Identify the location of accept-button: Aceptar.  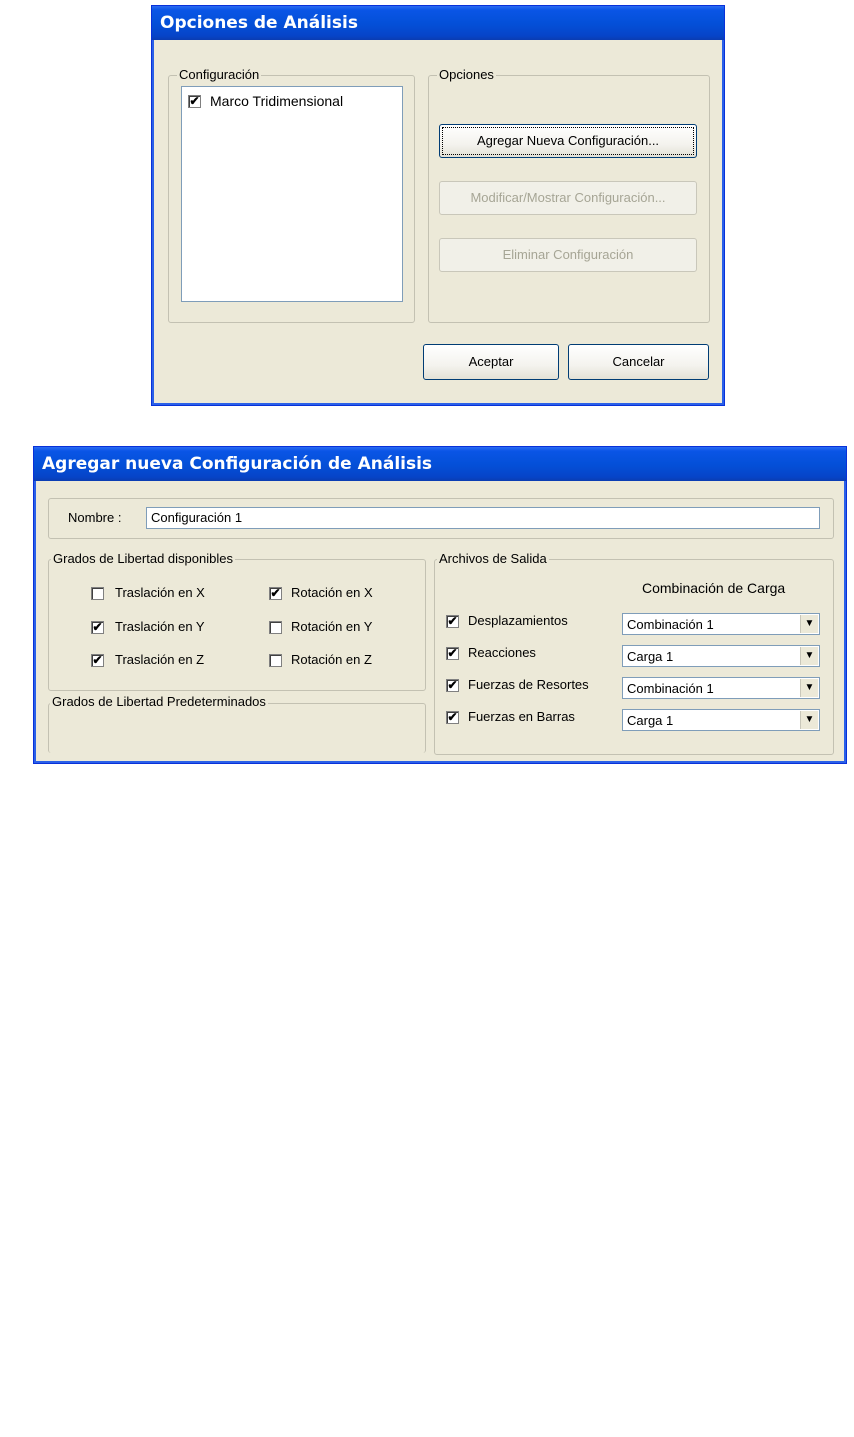
(491, 362).